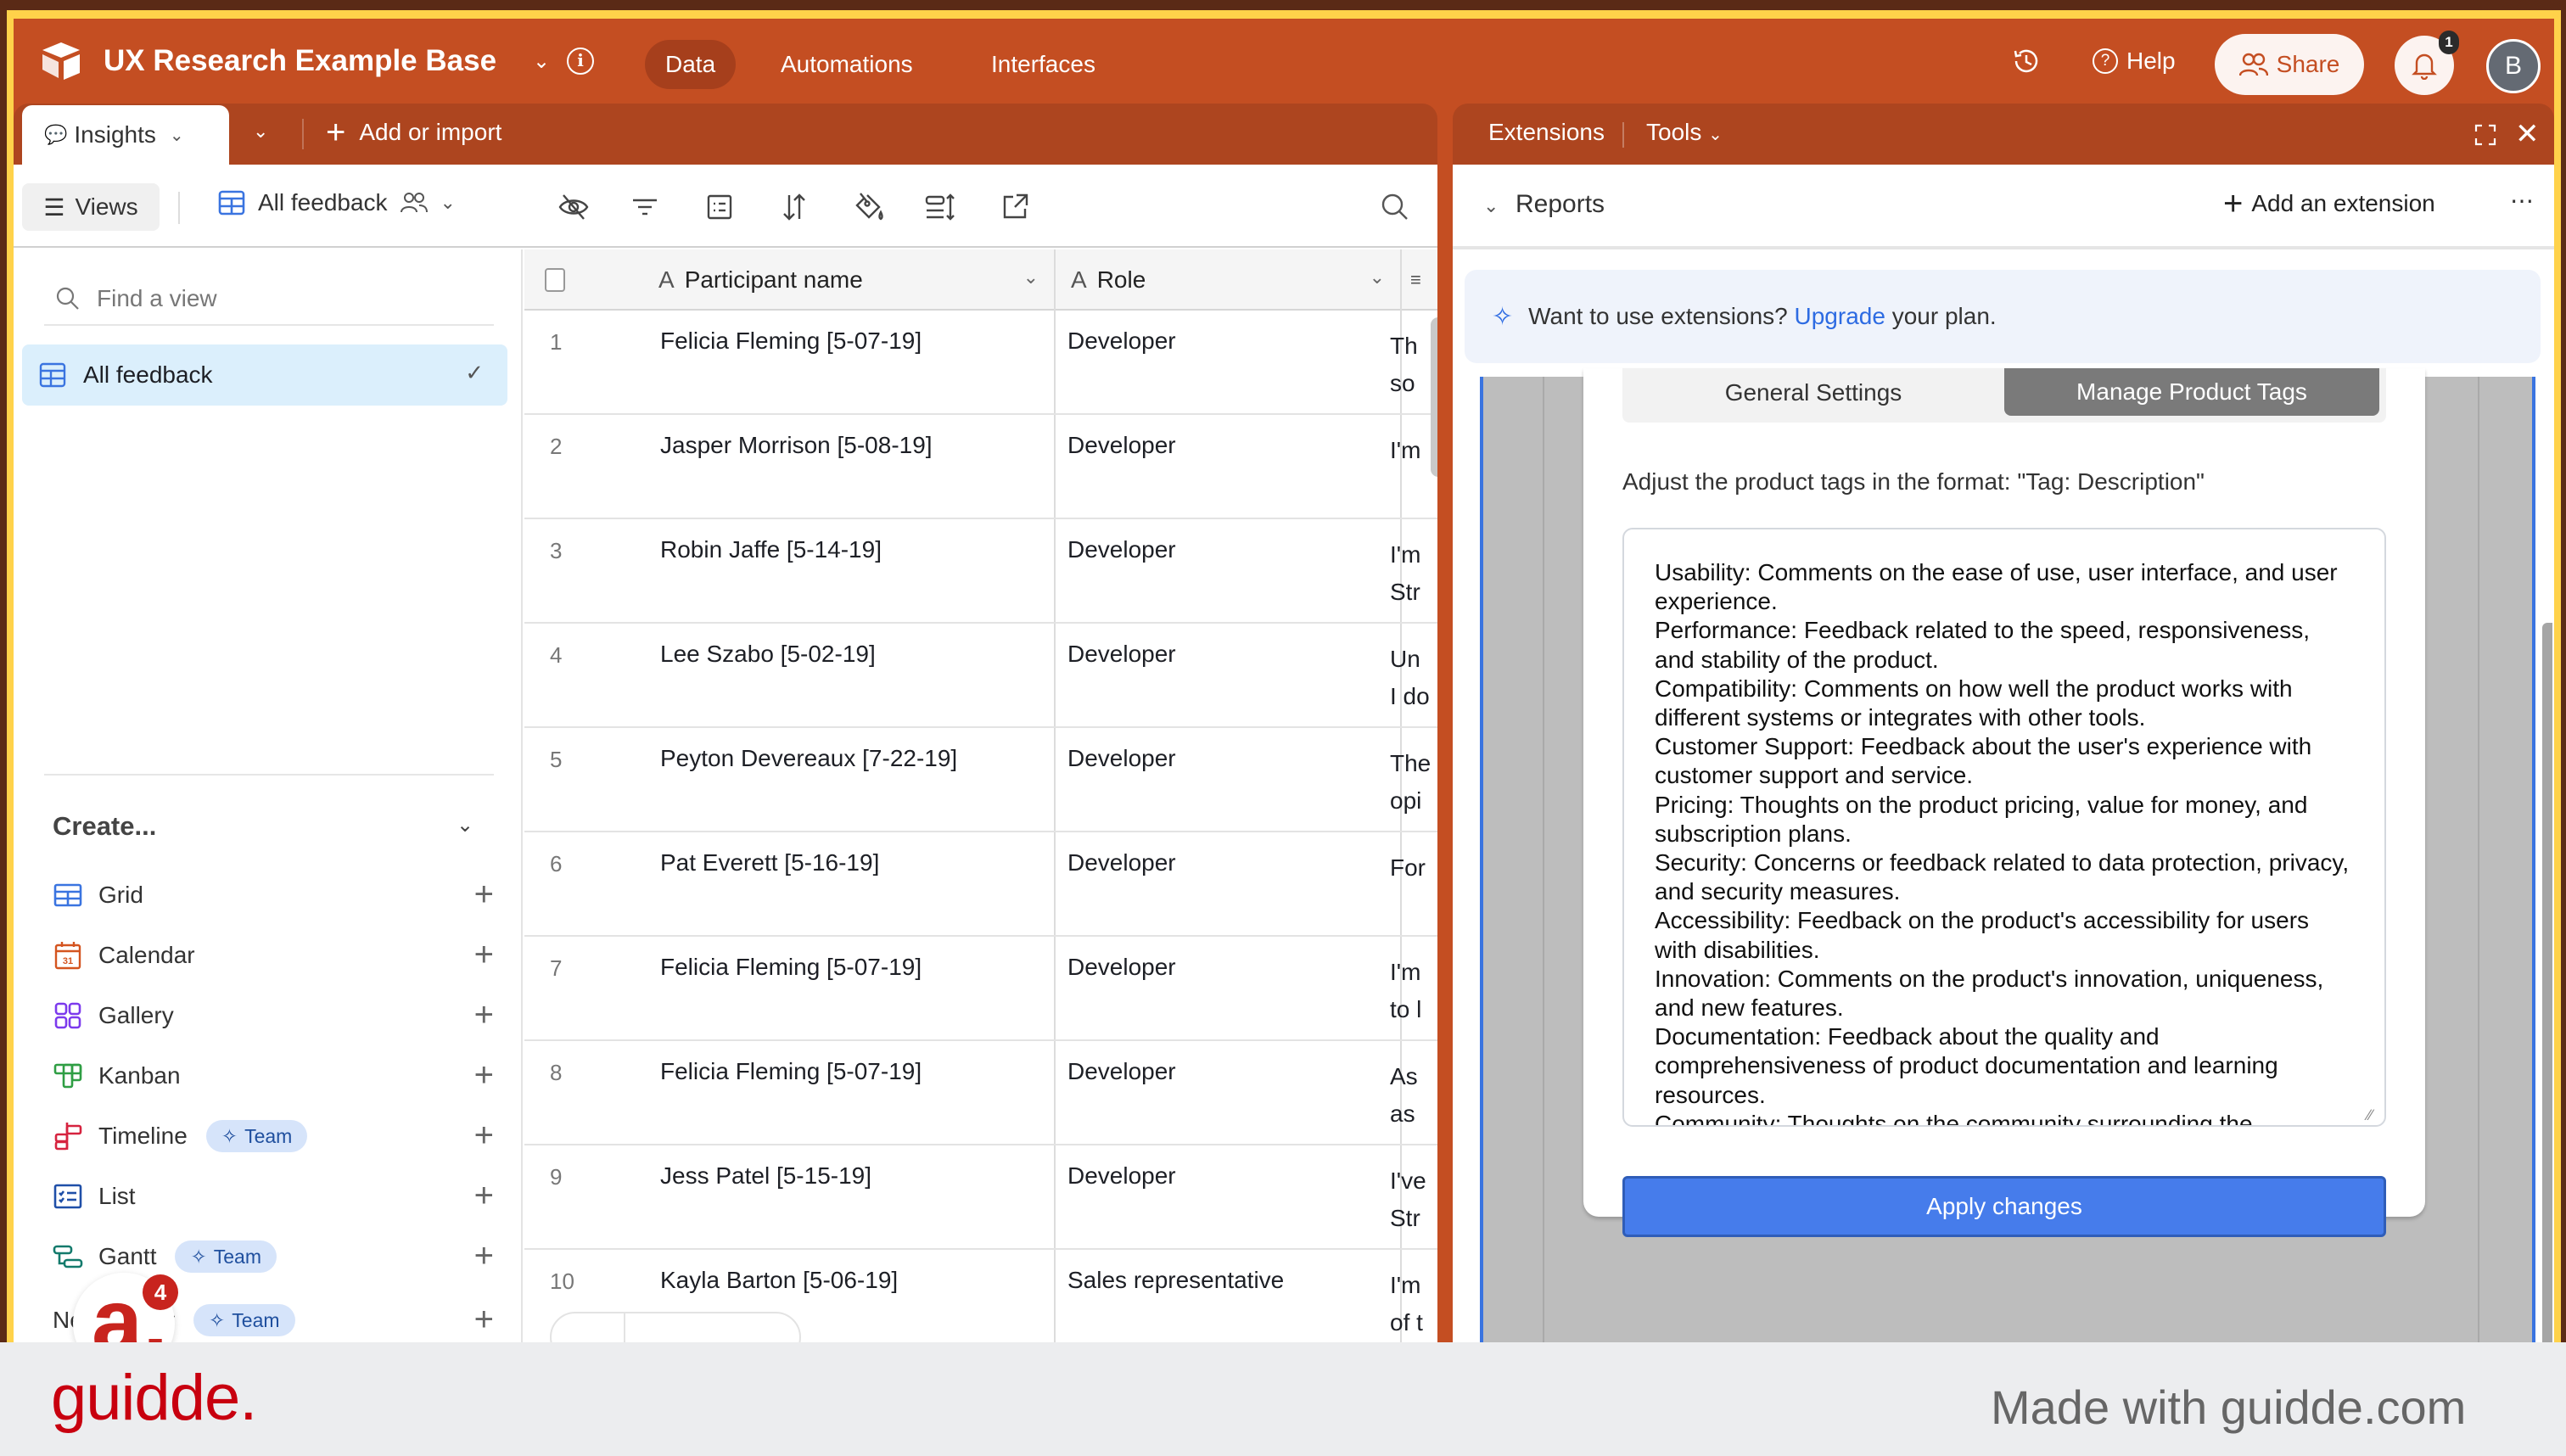 Image resolution: width=2566 pixels, height=1456 pixels. I want to click on share-button: Share, so click(2289, 64).